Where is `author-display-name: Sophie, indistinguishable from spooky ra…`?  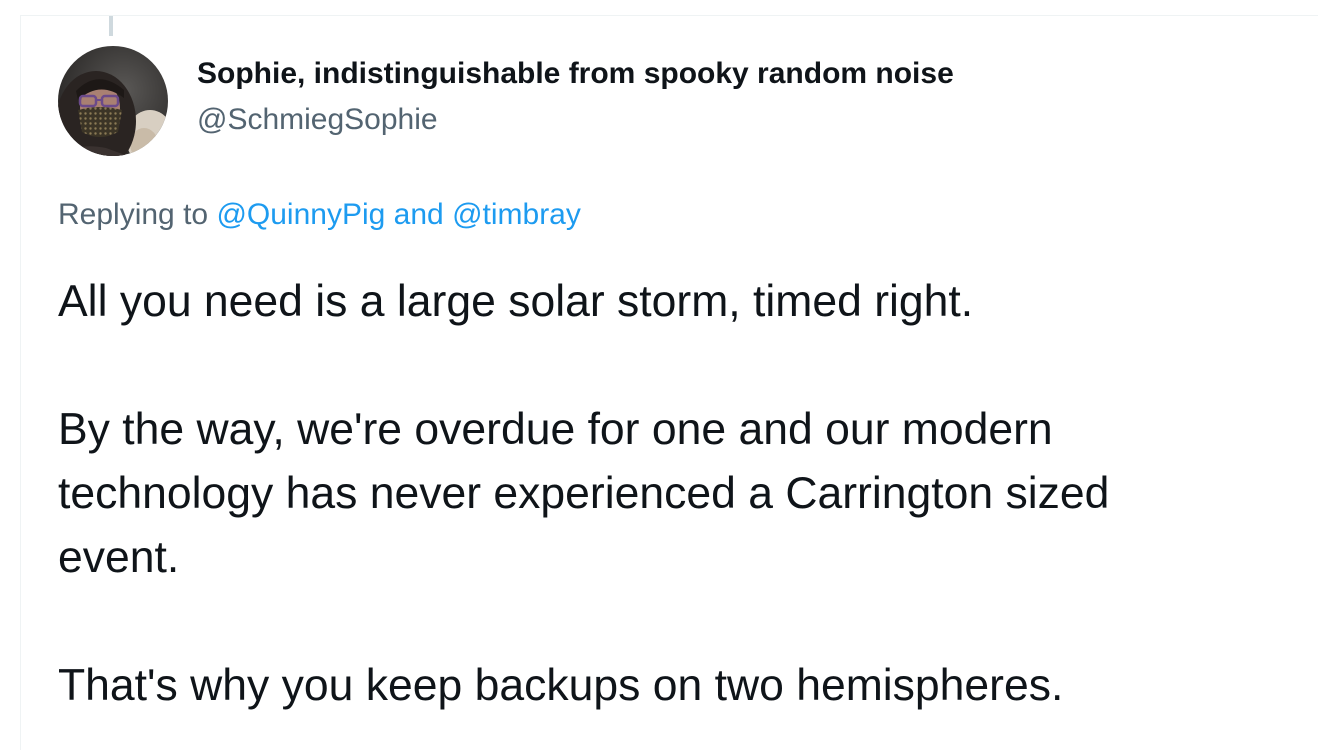 author-display-name: Sophie, indistinguishable from spooky ra… is located at coordinates (575, 74).